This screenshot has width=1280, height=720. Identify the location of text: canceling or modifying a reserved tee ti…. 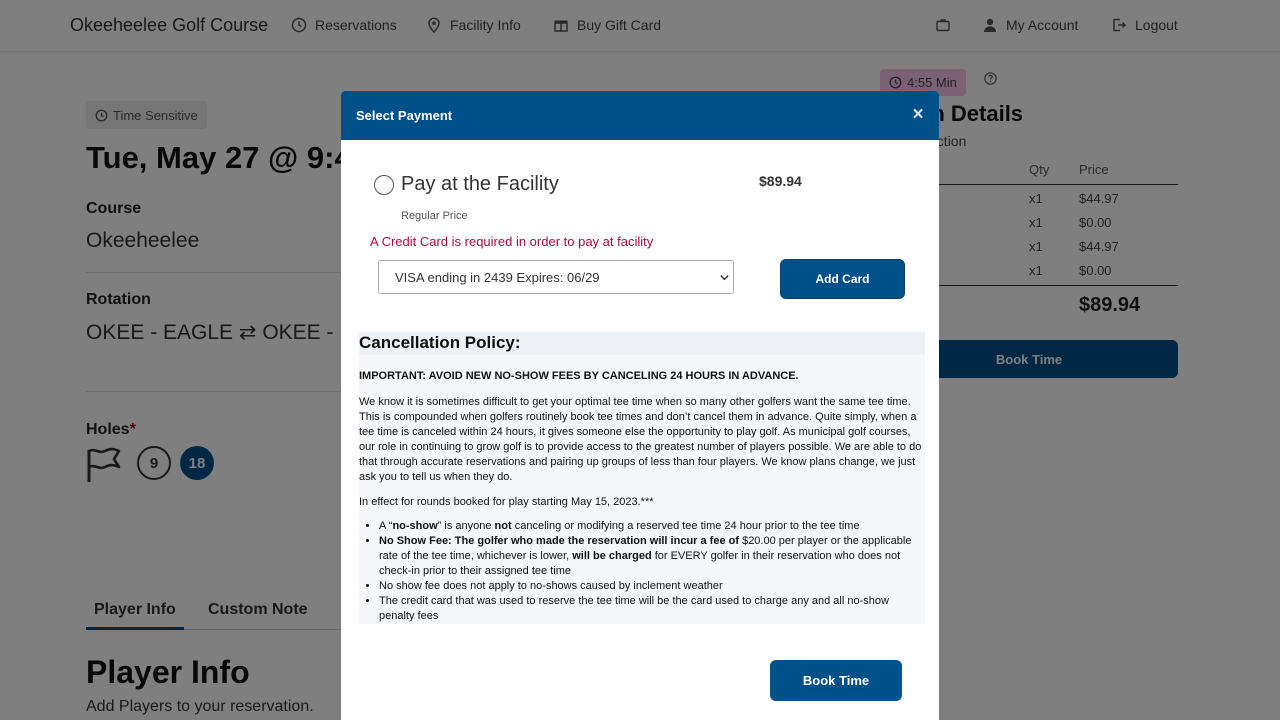
(685, 526).